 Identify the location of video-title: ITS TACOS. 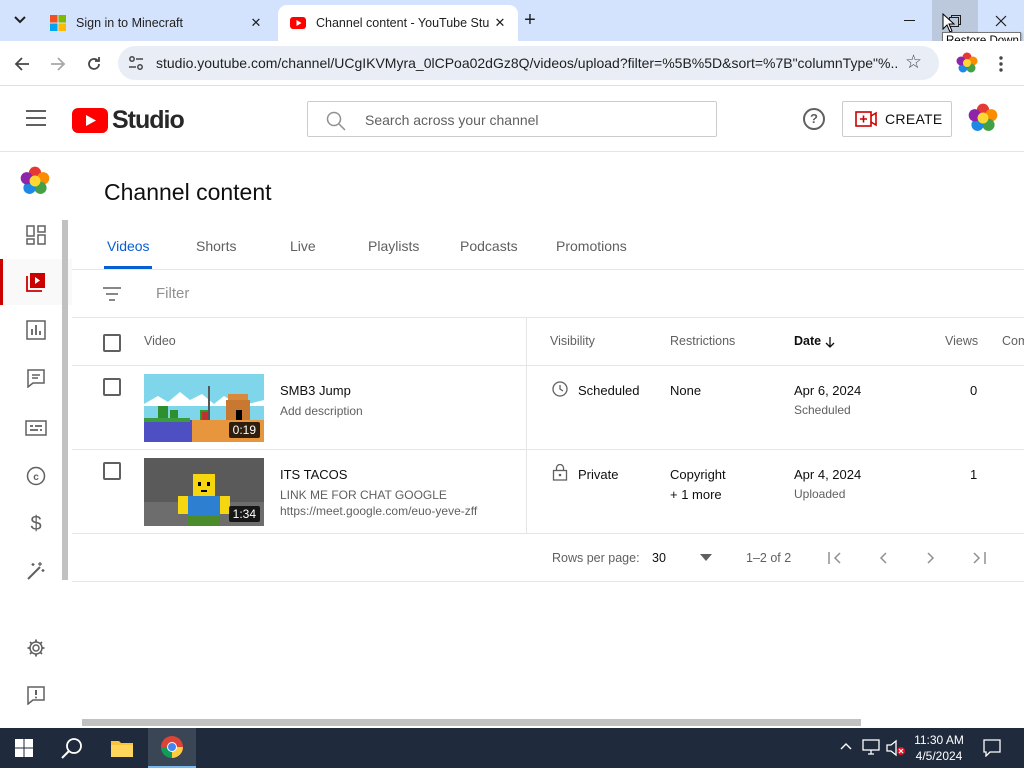
(313, 474).